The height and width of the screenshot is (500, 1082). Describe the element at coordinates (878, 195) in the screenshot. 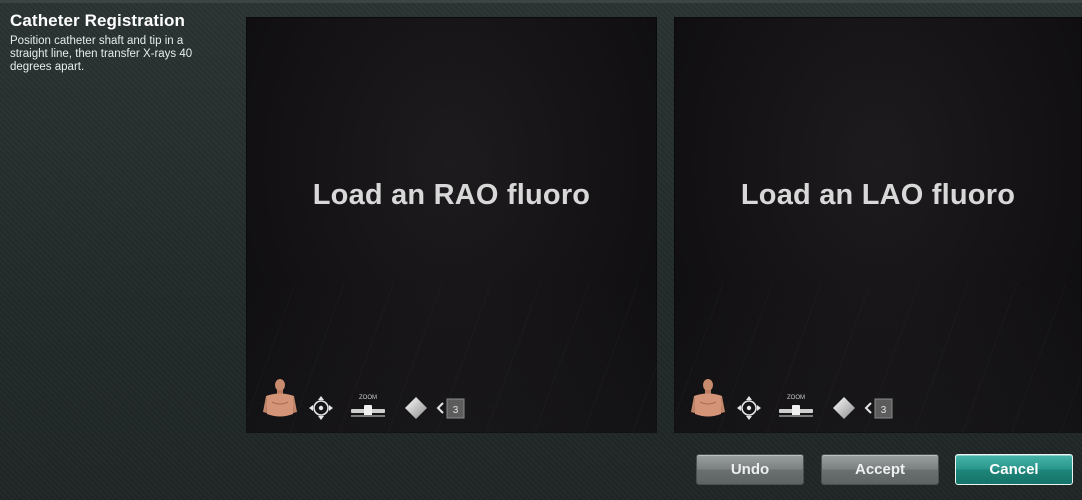

I see `lao-load-message: Load an LAO fluoro` at that location.